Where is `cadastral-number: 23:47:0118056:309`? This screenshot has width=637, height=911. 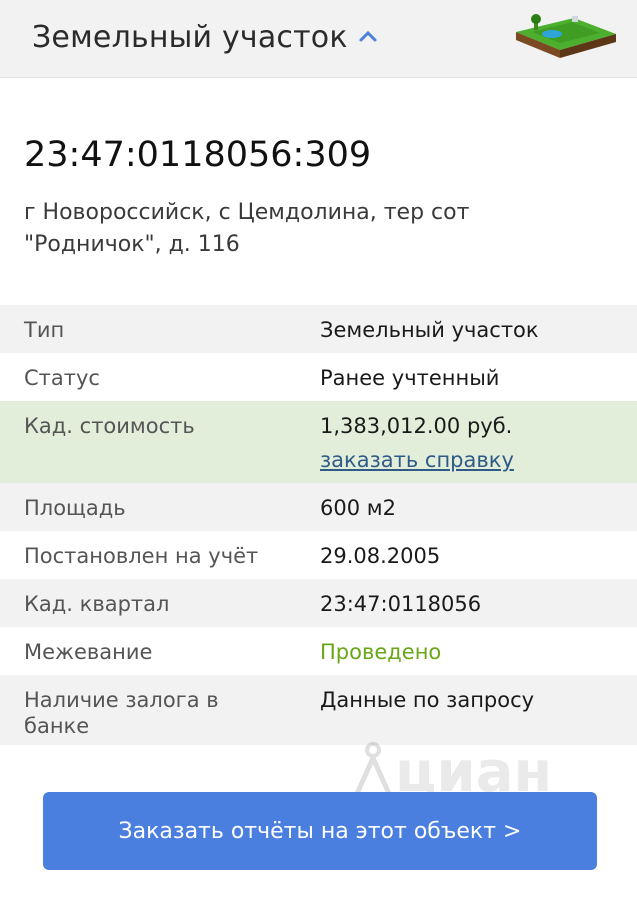 cadastral-number: 23:47:0118056:309 is located at coordinates (198, 155).